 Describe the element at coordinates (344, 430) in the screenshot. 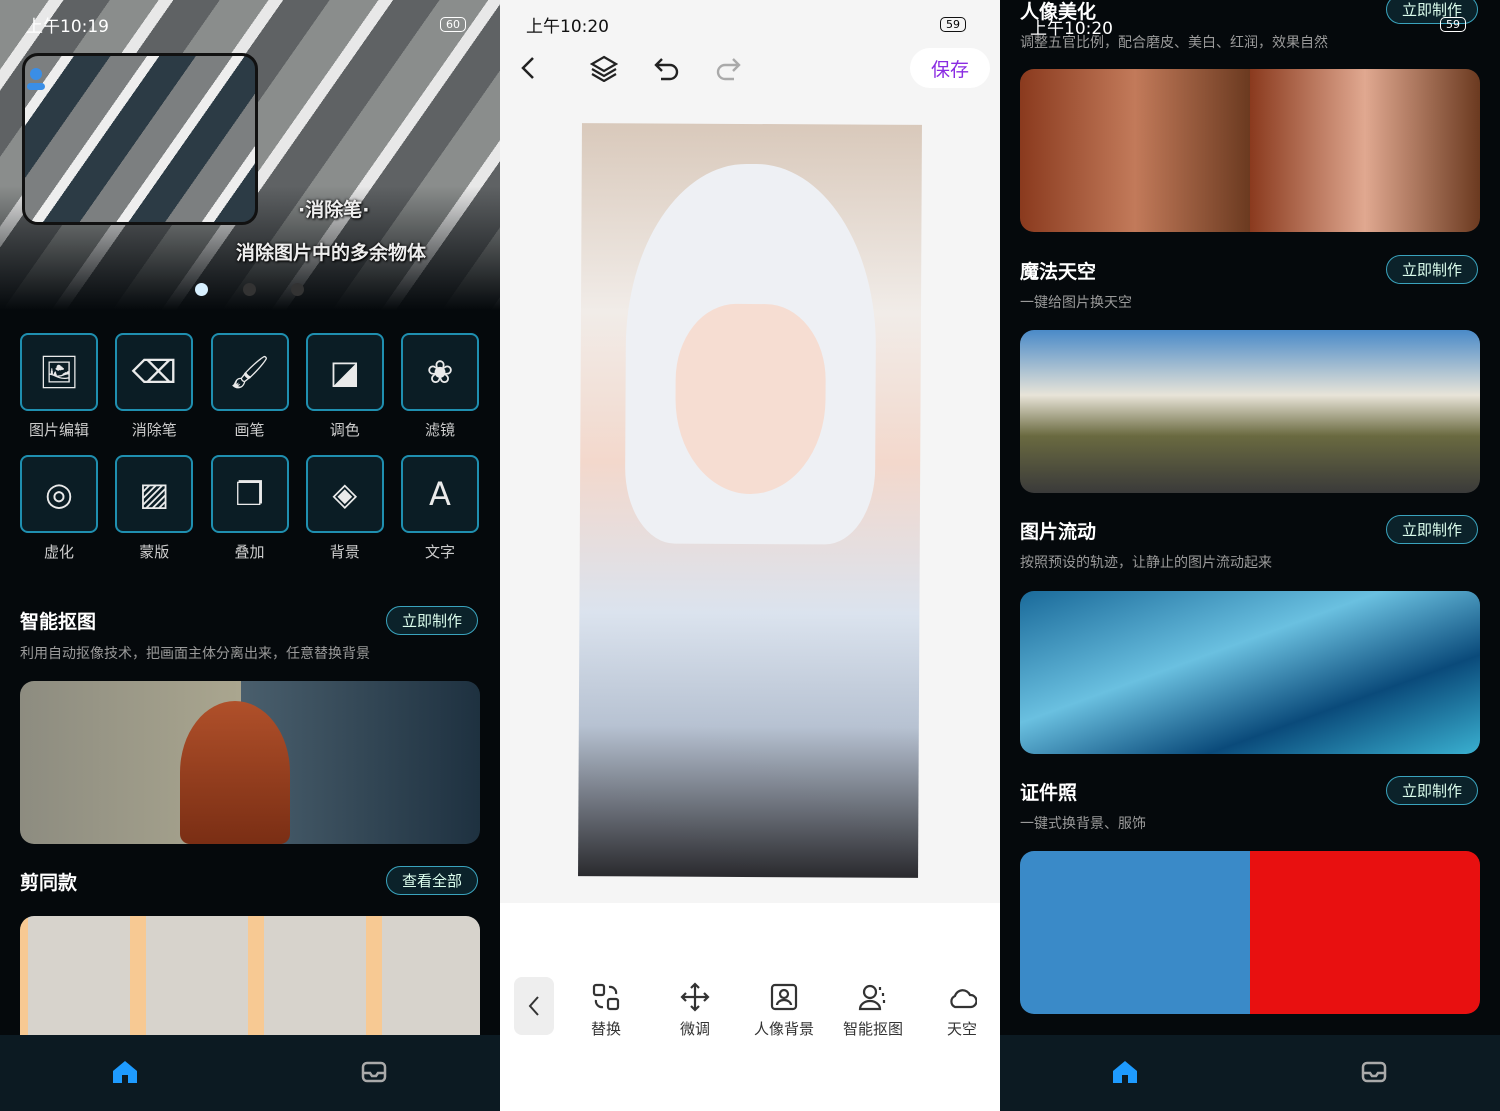

I see `tool-label: 调色` at that location.